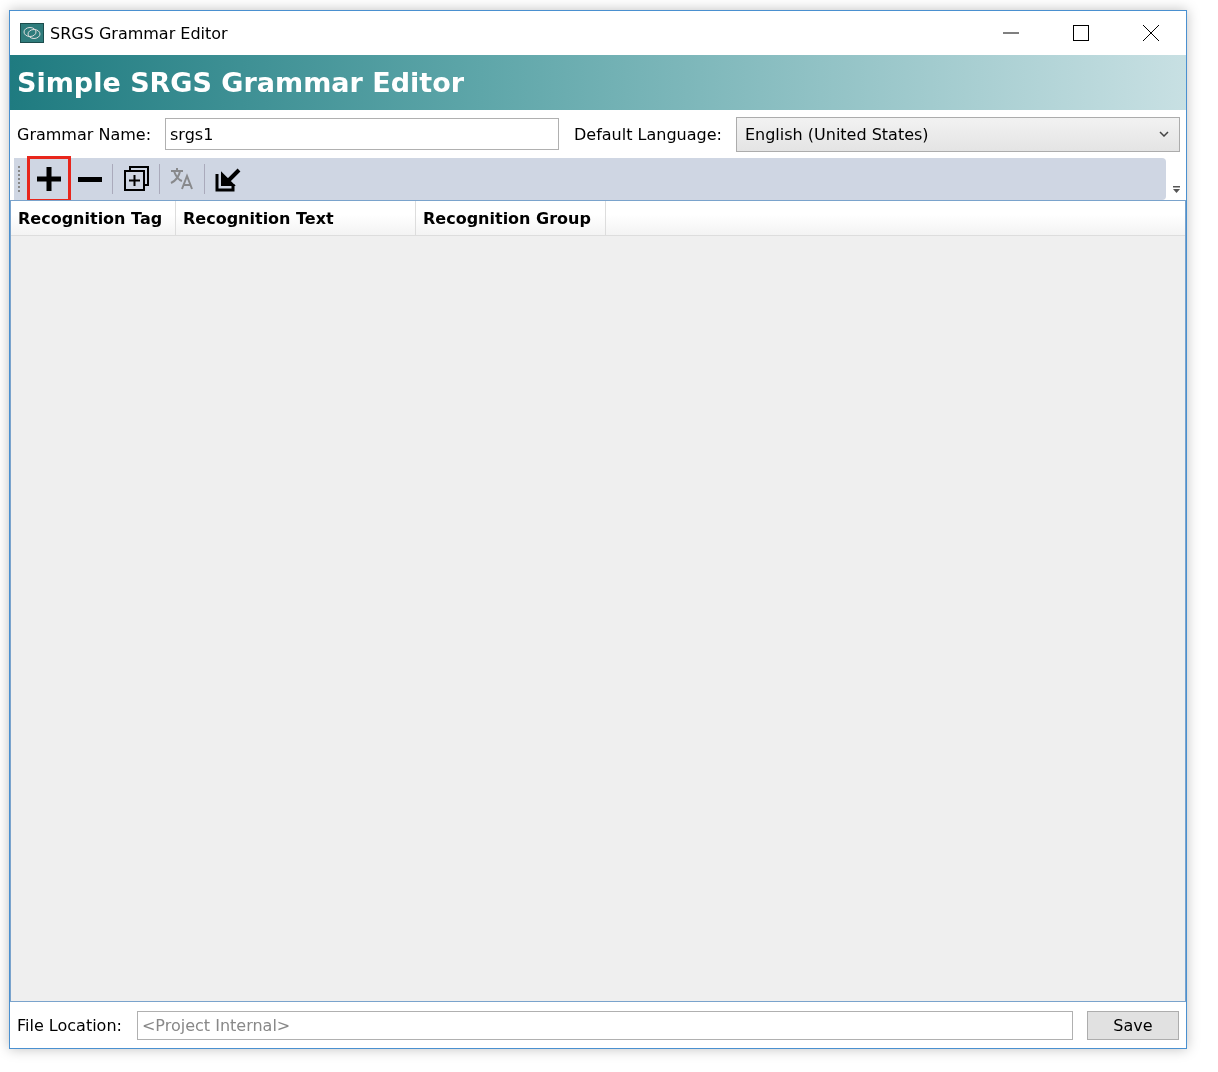 The width and height of the screenshot is (1218, 1072). I want to click on plus-icon, so click(49, 179).